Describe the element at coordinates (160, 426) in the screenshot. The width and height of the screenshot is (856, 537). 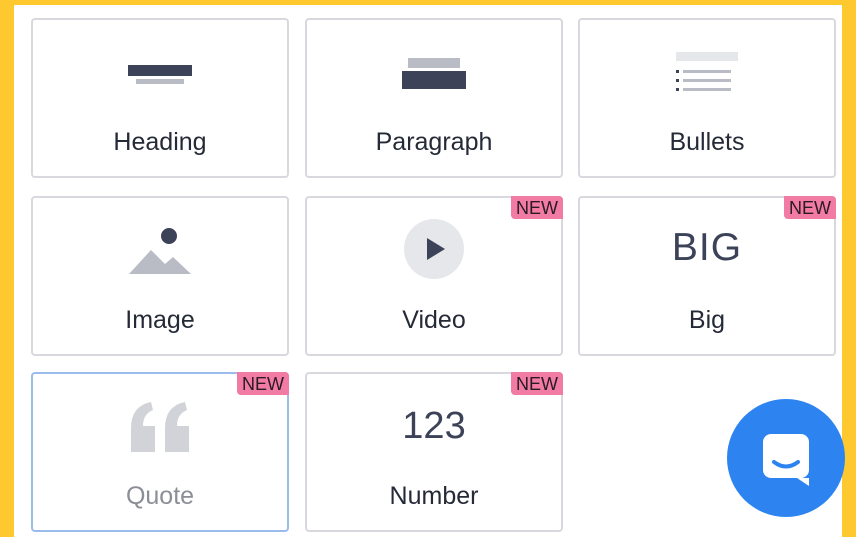
I see `quote-icon` at that location.